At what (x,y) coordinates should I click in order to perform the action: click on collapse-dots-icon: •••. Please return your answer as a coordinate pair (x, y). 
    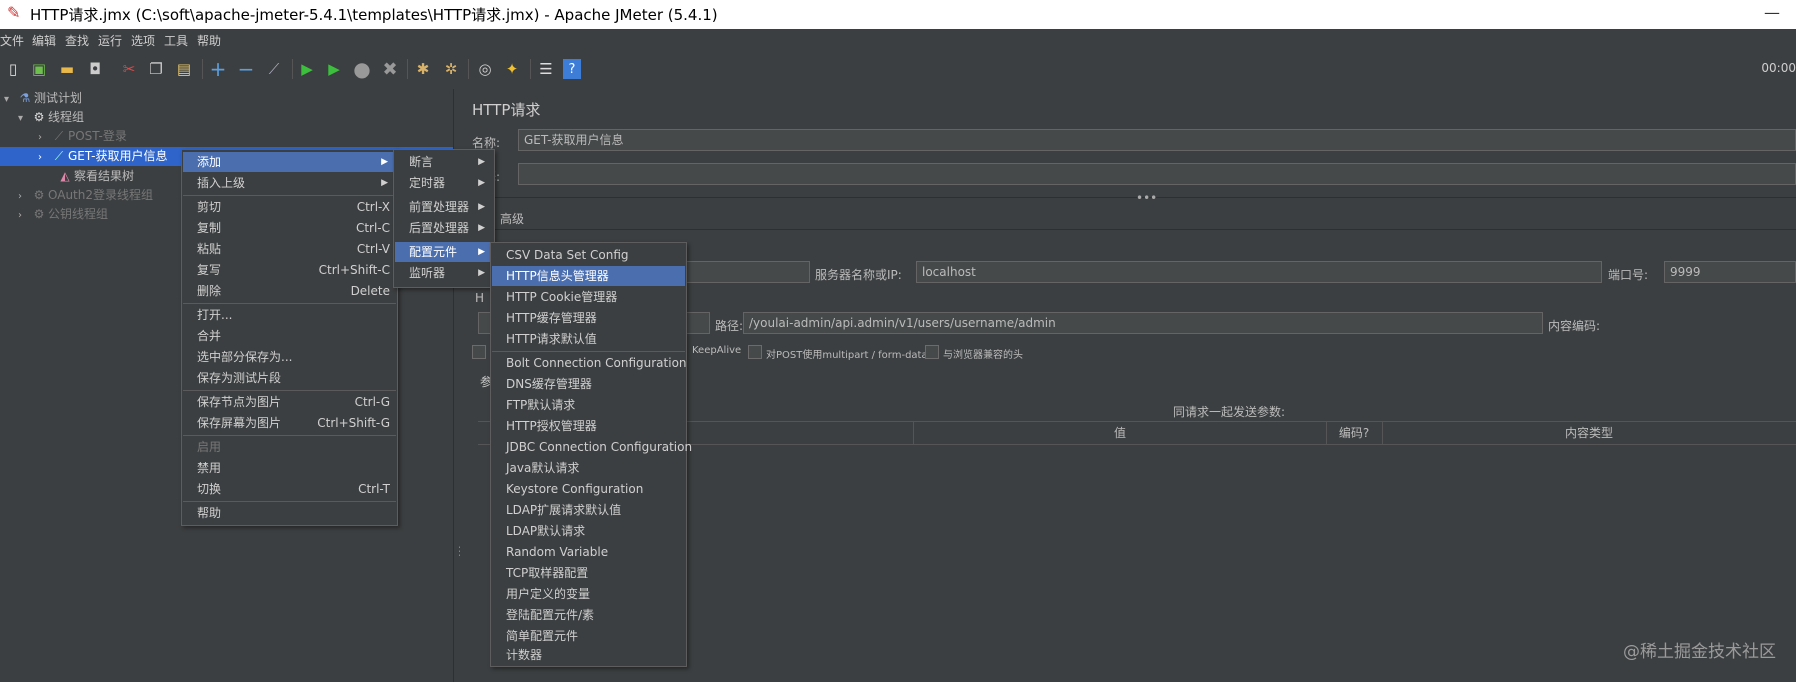
    Looking at the image, I should click on (1146, 198).